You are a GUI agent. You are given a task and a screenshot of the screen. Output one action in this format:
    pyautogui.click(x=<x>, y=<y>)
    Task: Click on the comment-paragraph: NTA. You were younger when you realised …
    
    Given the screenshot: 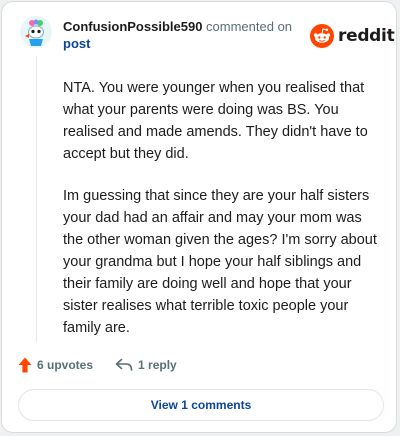 What is the action you would take?
    pyautogui.click(x=215, y=121)
    